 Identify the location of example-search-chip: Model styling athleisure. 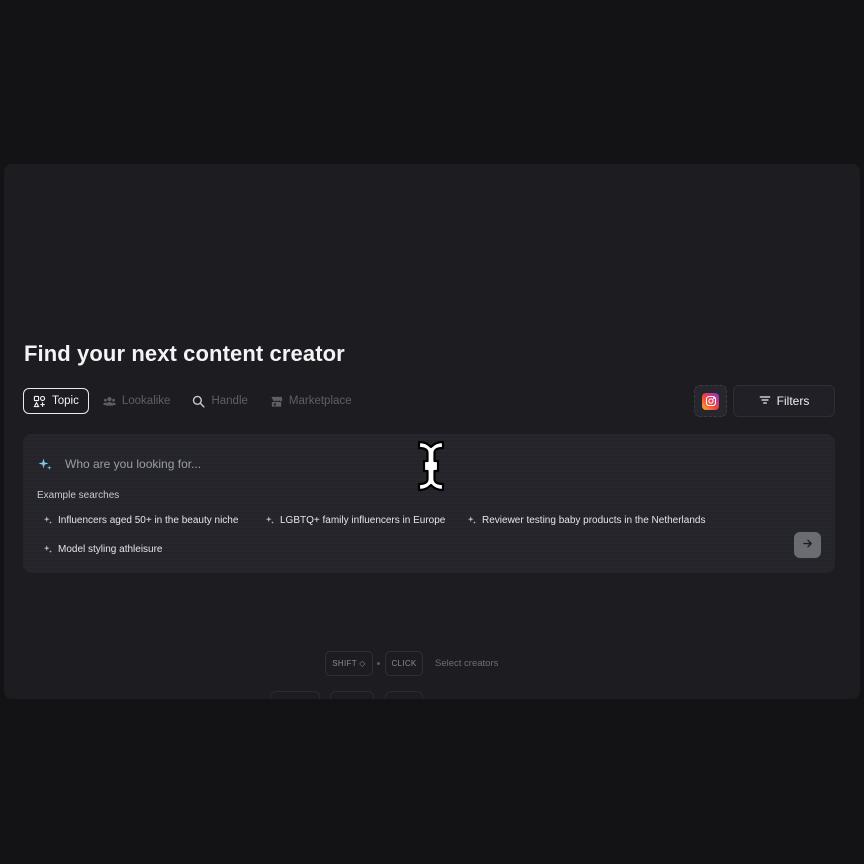
(103, 549).